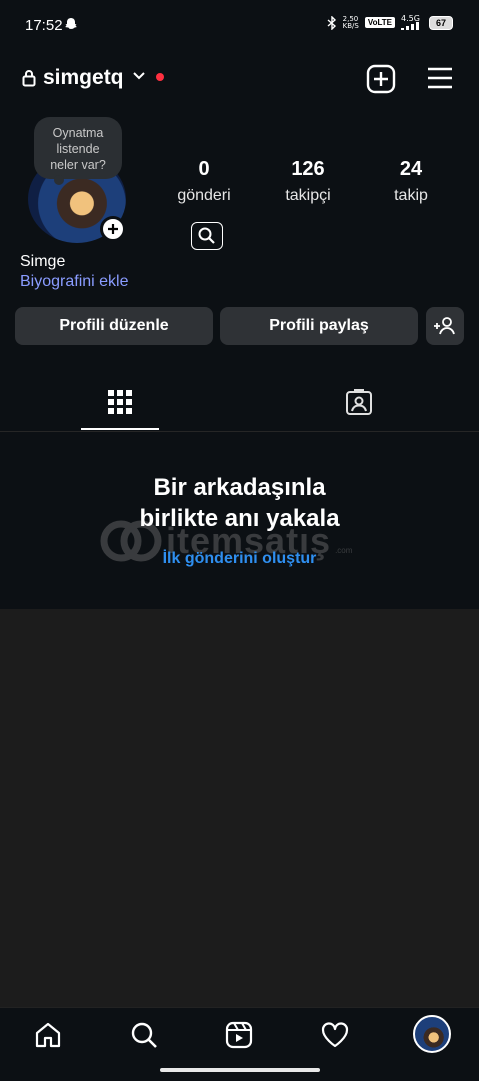  I want to click on heart-icon, so click(335, 1035).